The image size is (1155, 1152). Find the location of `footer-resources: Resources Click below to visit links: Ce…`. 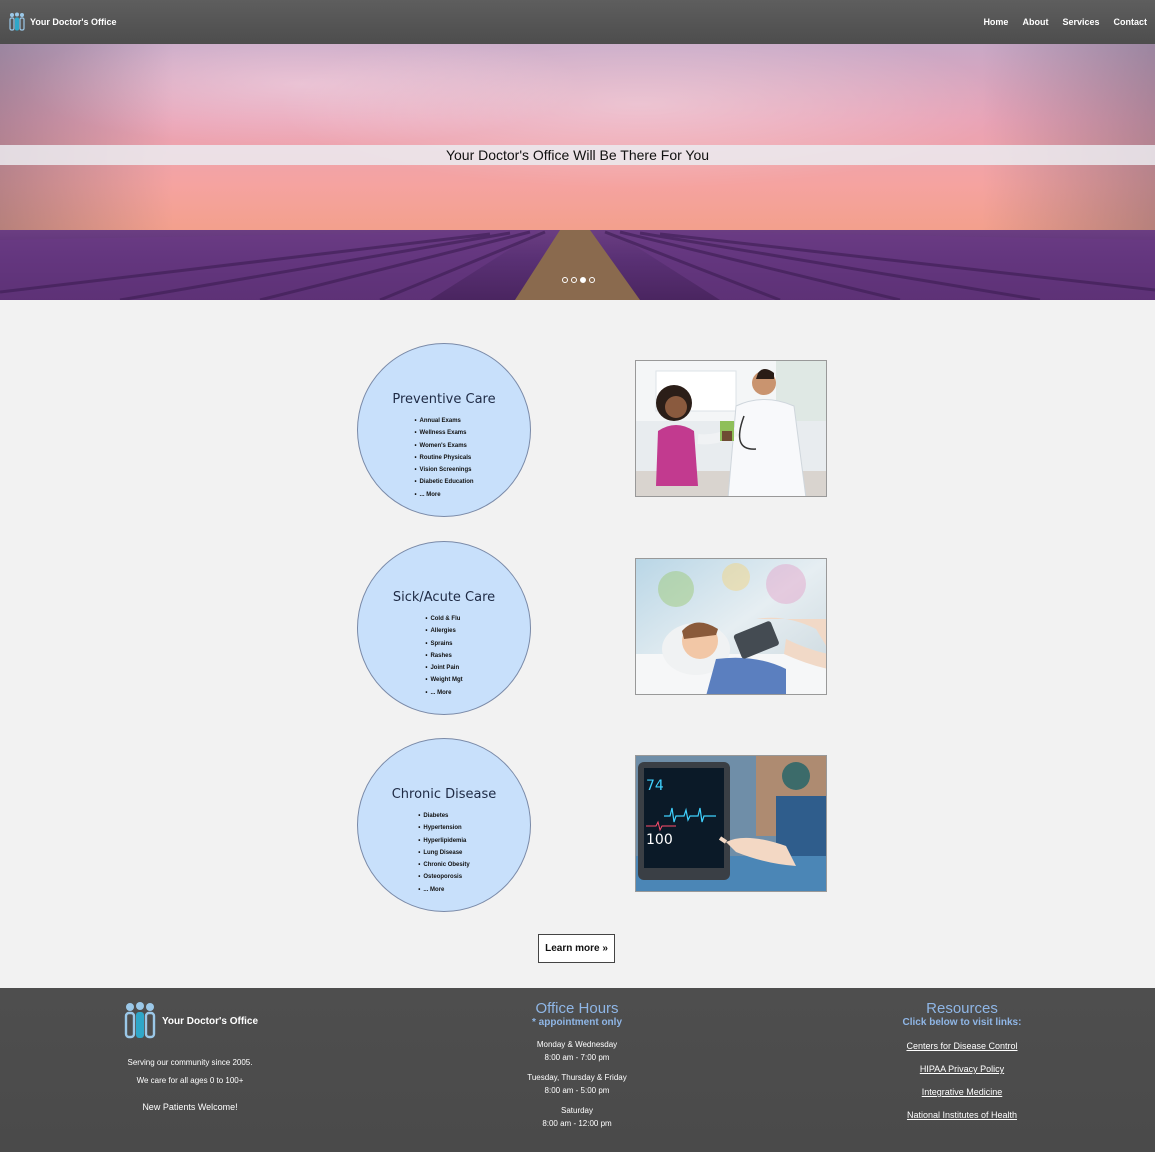

footer-resources: Resources Click below to visit links: Ce… is located at coordinates (962, 1060).